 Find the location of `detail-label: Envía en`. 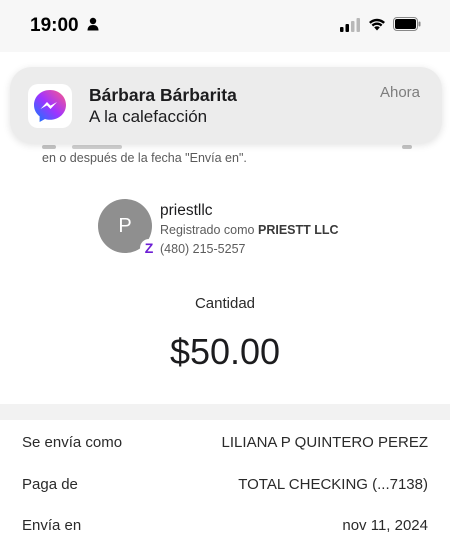

detail-label: Envía en is located at coordinates (52, 525).